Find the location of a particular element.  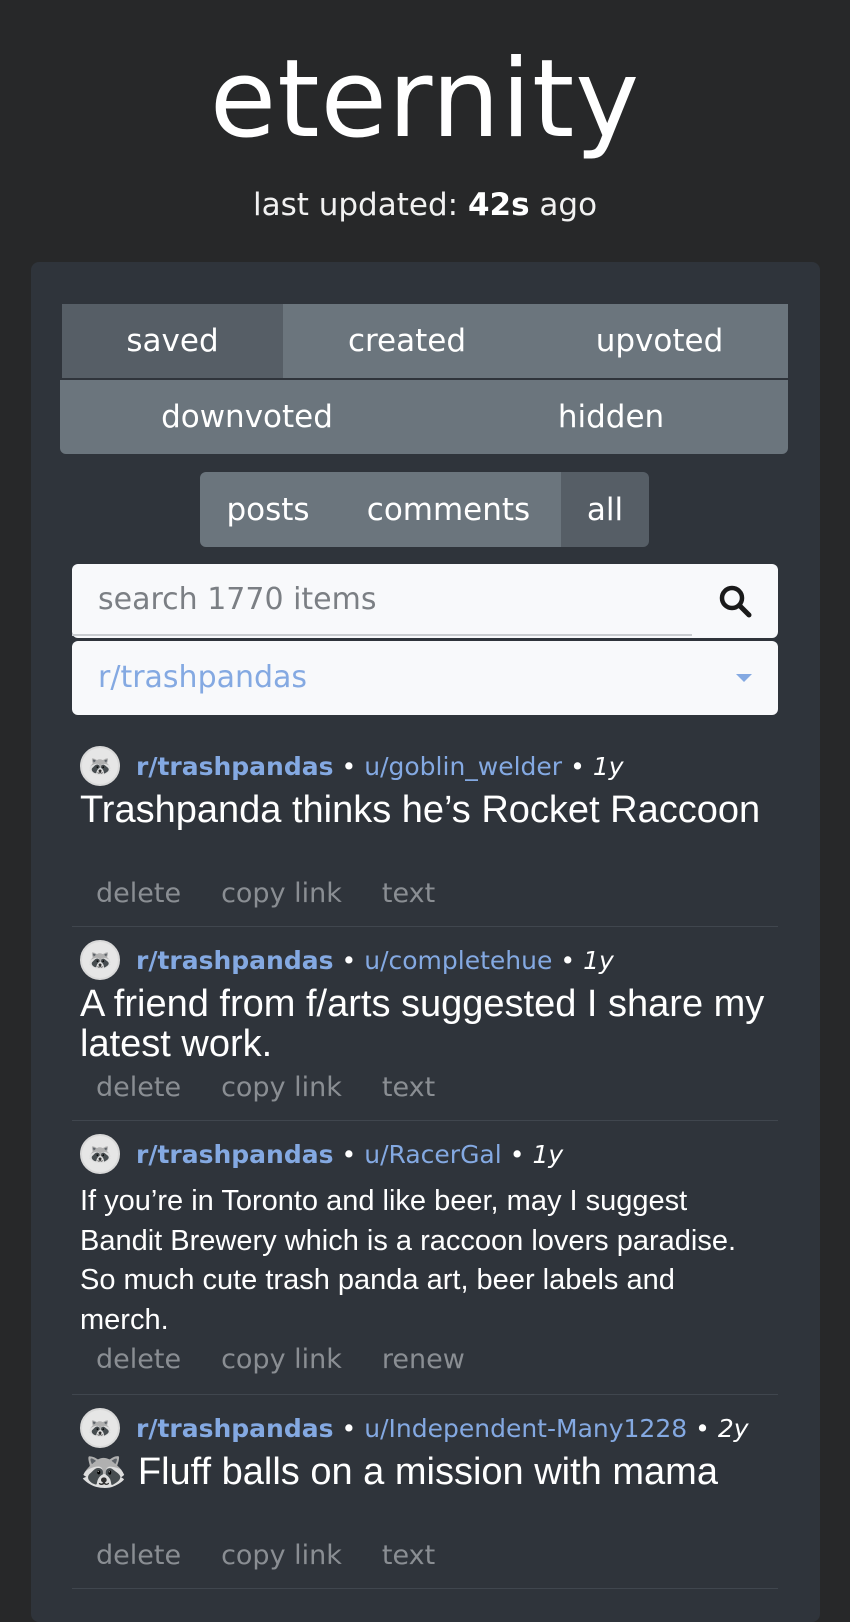

last-updated-label: last updated: is located at coordinates (355, 205).